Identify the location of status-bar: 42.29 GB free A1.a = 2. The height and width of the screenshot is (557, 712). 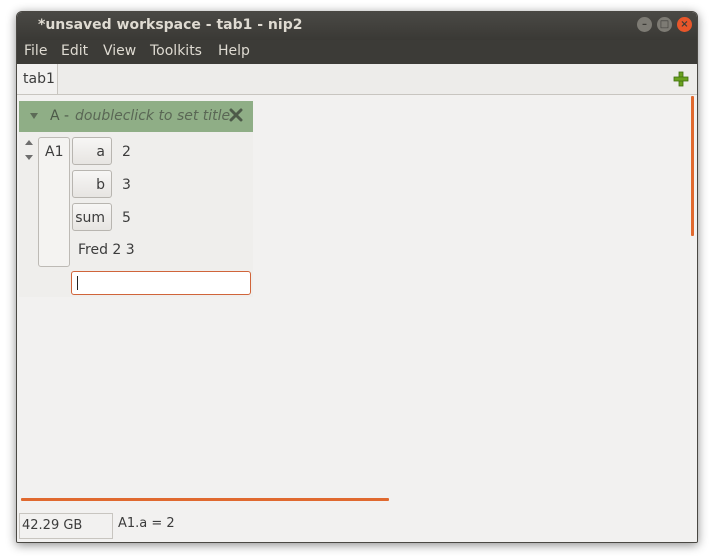
(357, 526).